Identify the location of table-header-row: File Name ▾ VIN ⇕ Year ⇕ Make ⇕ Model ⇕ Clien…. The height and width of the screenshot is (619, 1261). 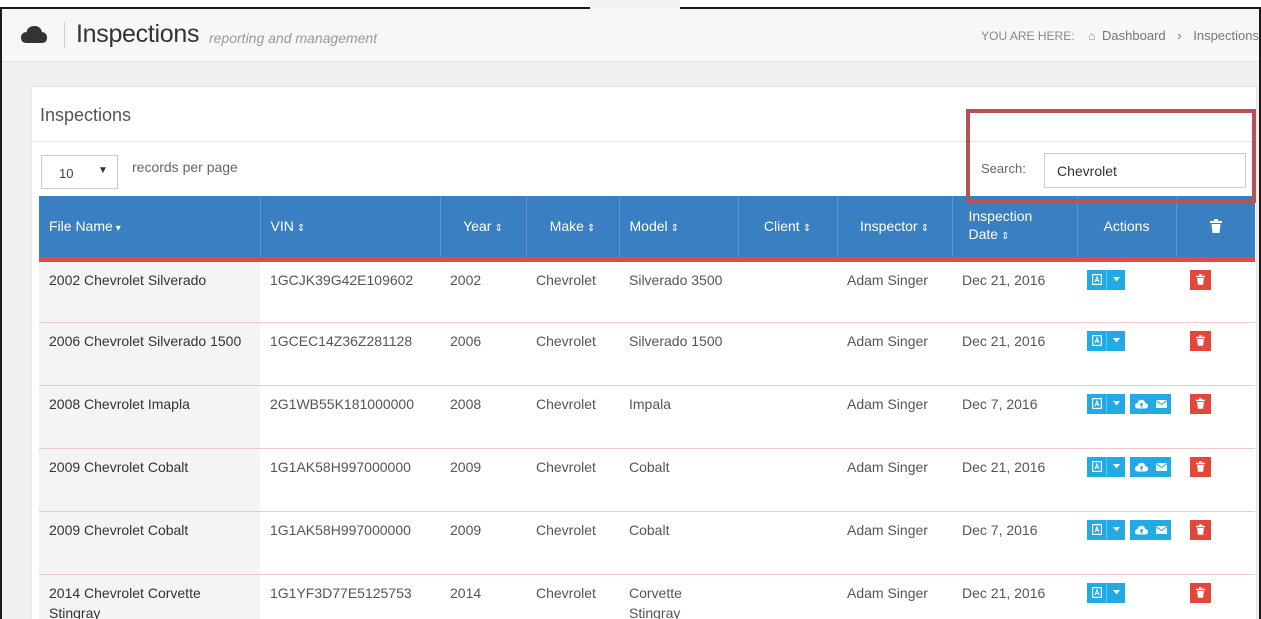
(647, 229).